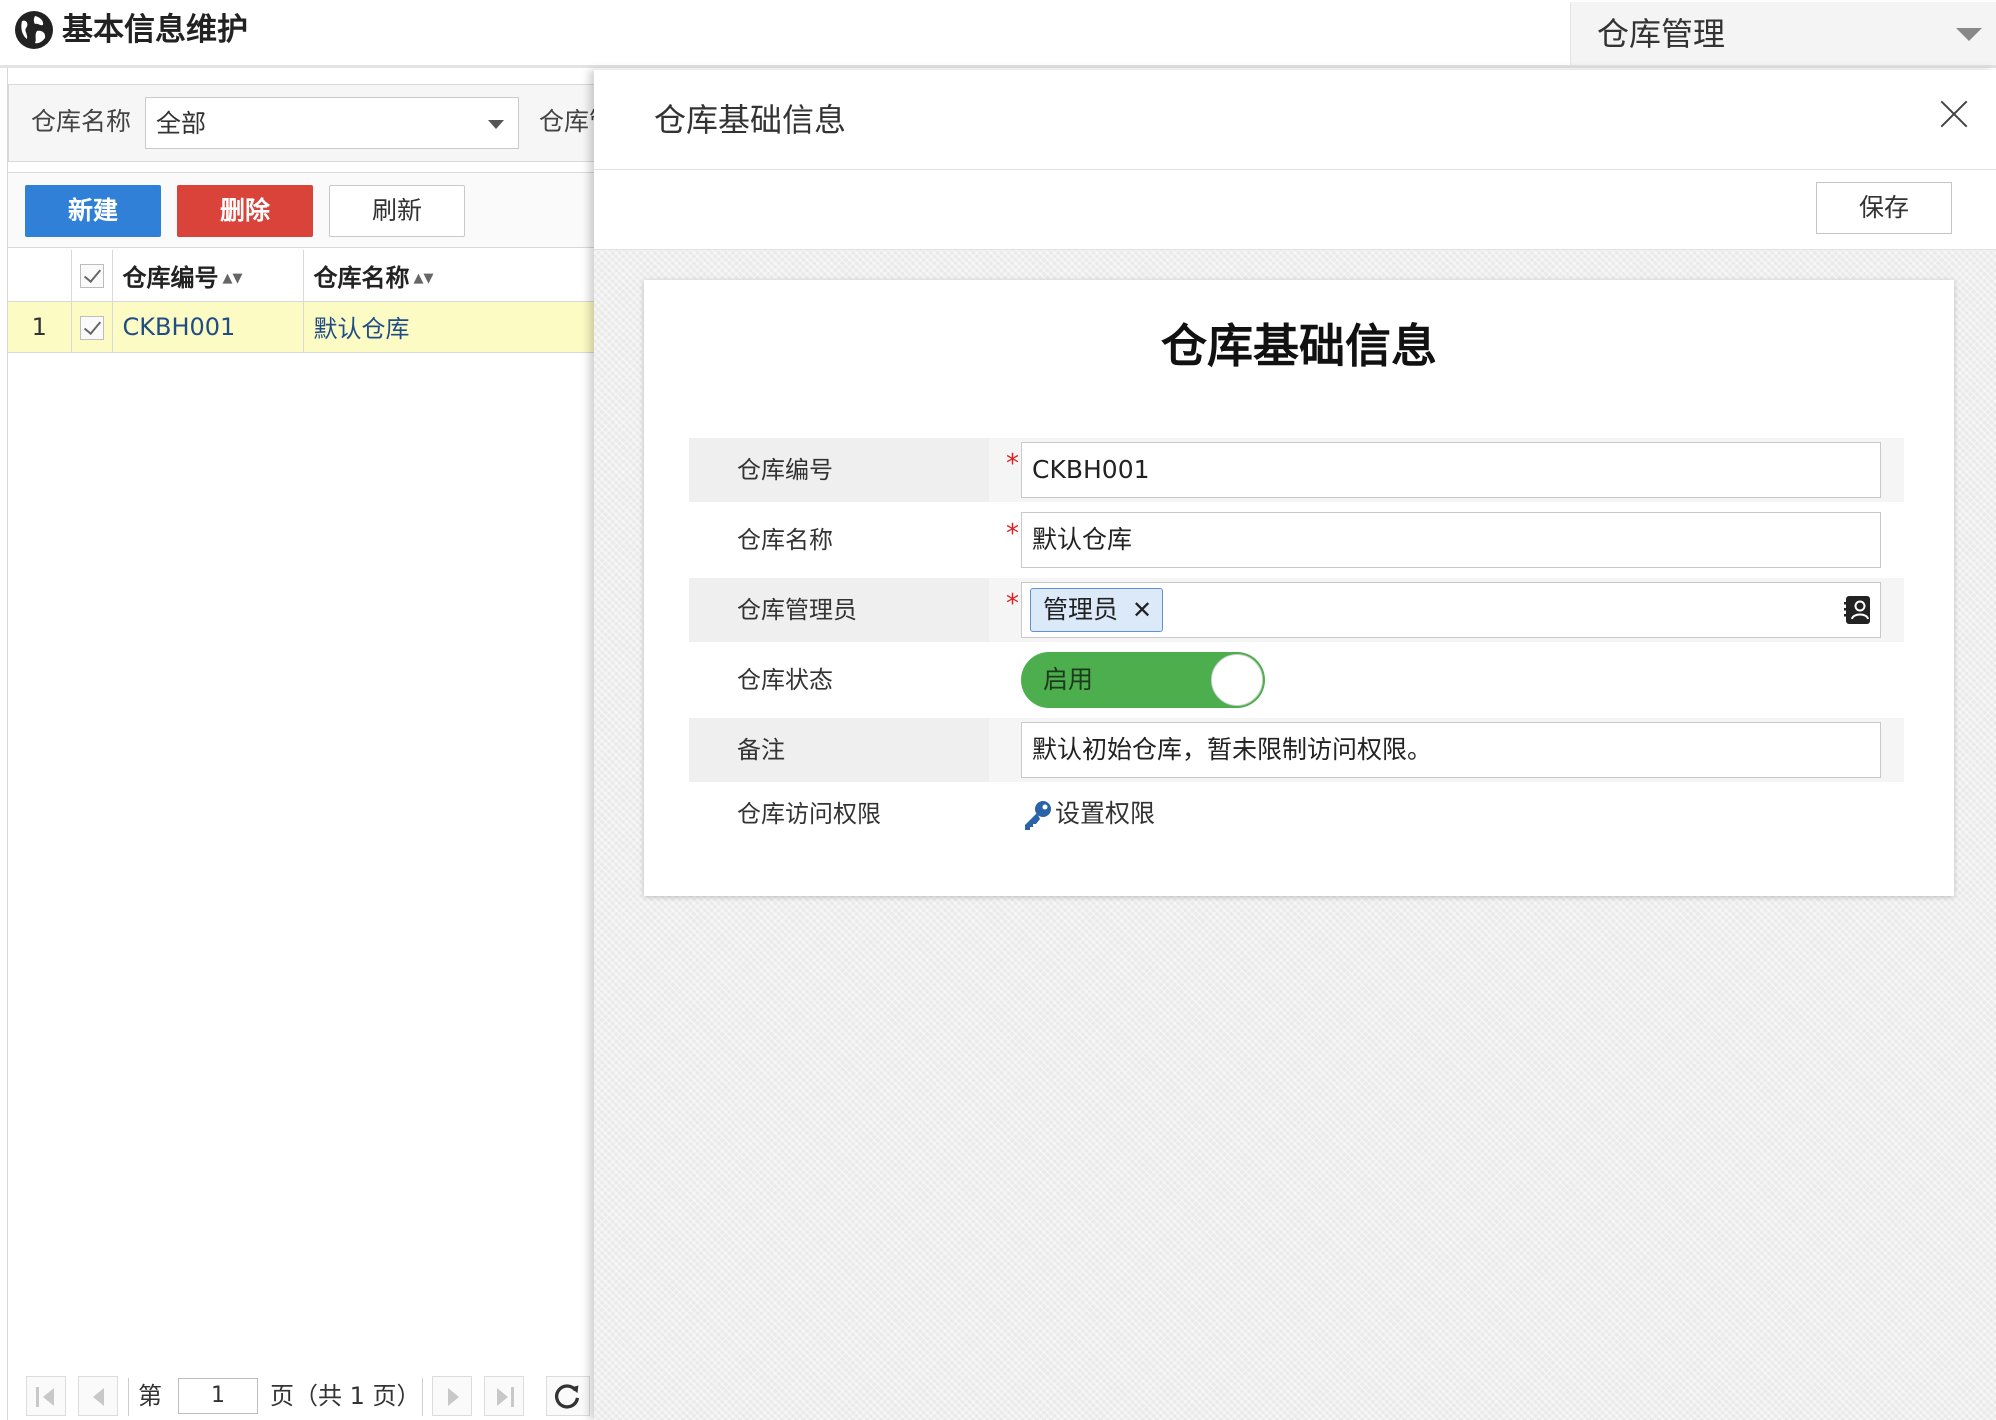 This screenshot has height=1420, width=1996. What do you see at coordinates (245, 211) in the screenshot?
I see `delete-button: 删除` at bounding box center [245, 211].